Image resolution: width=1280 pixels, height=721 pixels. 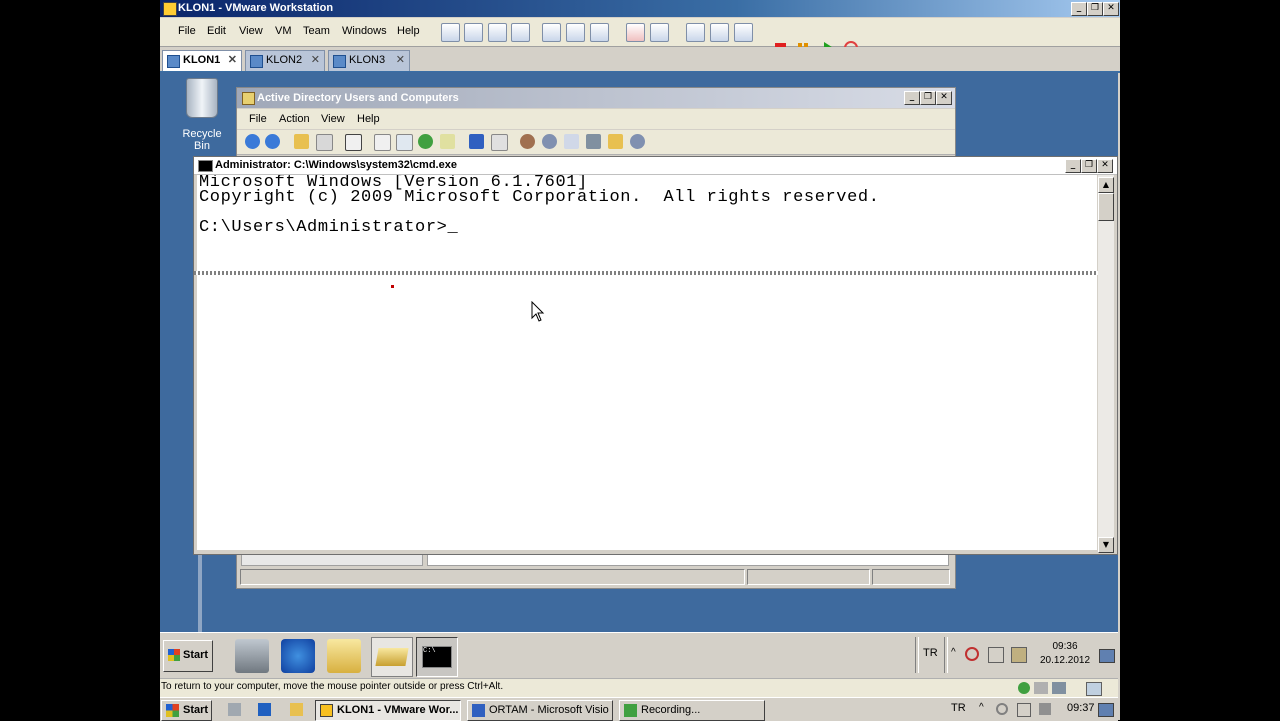 I want to click on host-start-button: Start, so click(x=186, y=710).